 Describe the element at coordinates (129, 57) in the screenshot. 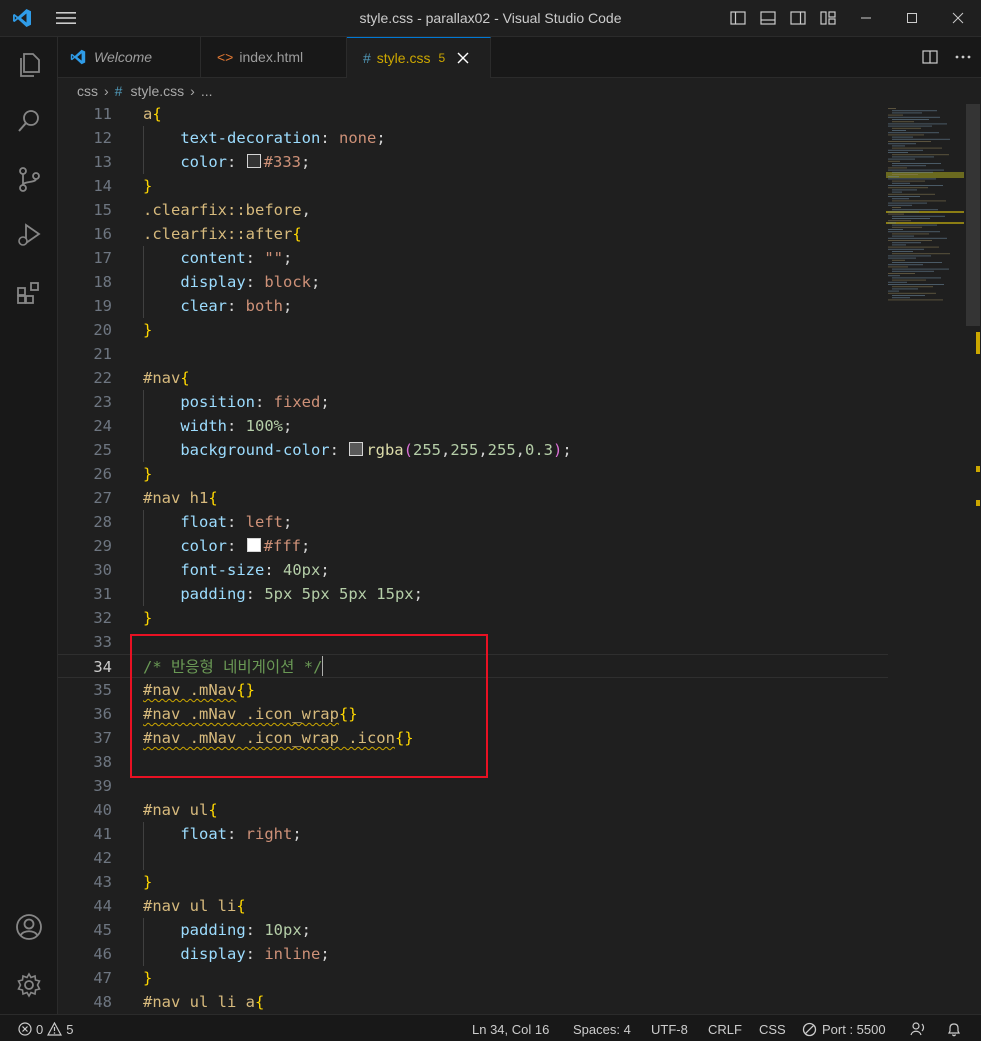

I see `tab-welcome: Welcome` at that location.